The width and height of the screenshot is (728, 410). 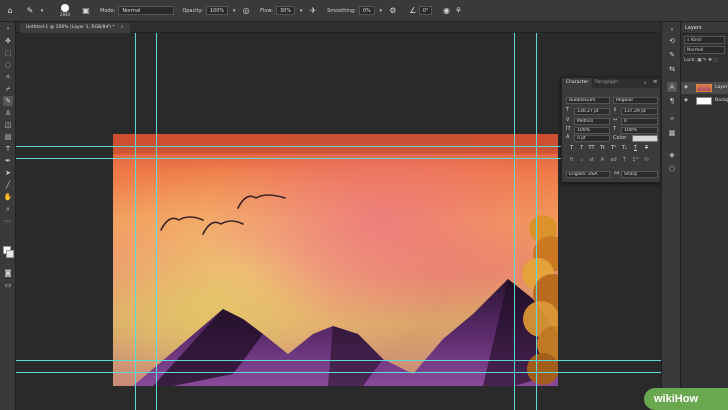 I want to click on airbrush-icon: ✈, so click(x=313, y=11).